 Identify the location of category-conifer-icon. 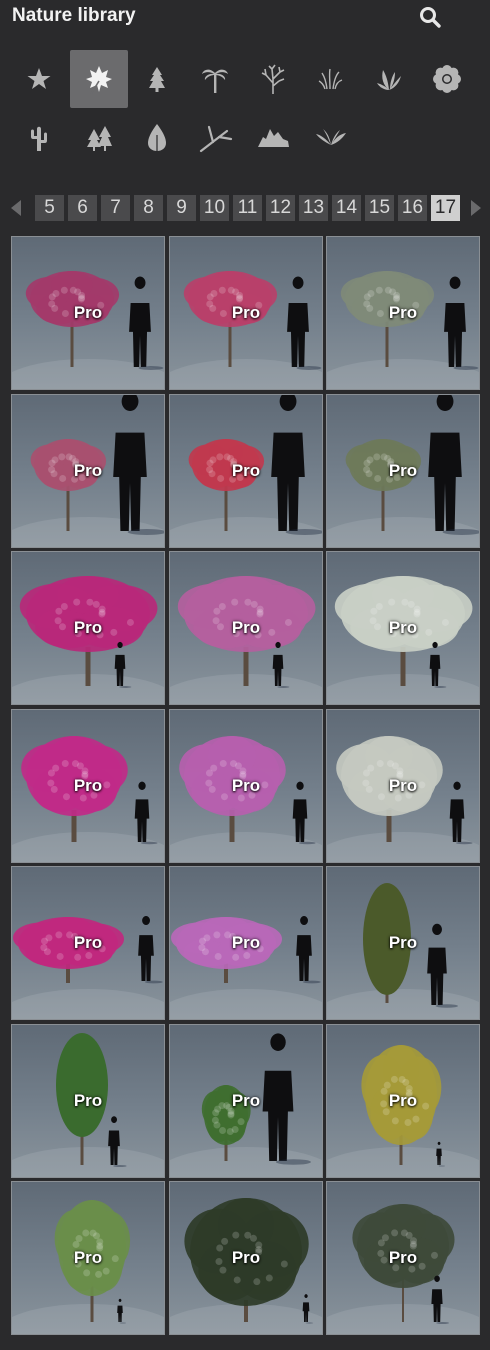
(157, 79).